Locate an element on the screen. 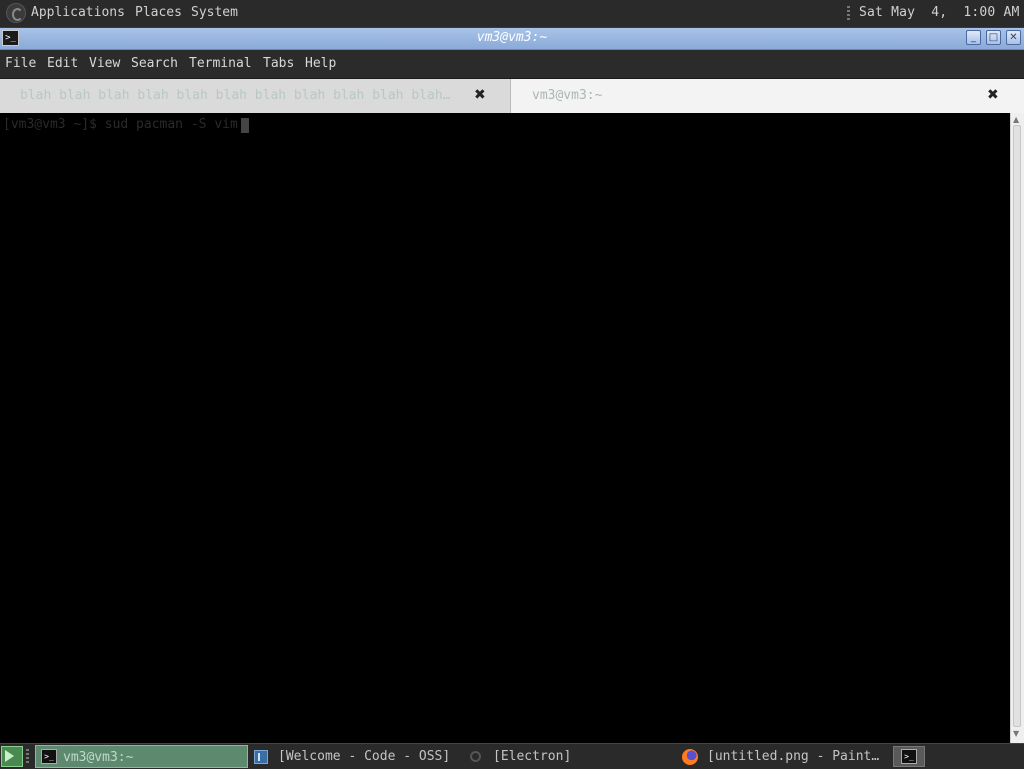  prompt-line: [vm3@vm3 ~]$ sud pacman -S vim is located at coordinates (120, 124).